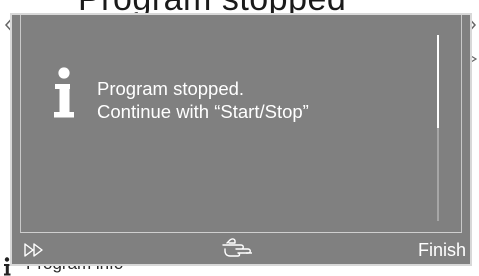  Describe the element at coordinates (64, 92) in the screenshot. I see `info-icon` at that location.